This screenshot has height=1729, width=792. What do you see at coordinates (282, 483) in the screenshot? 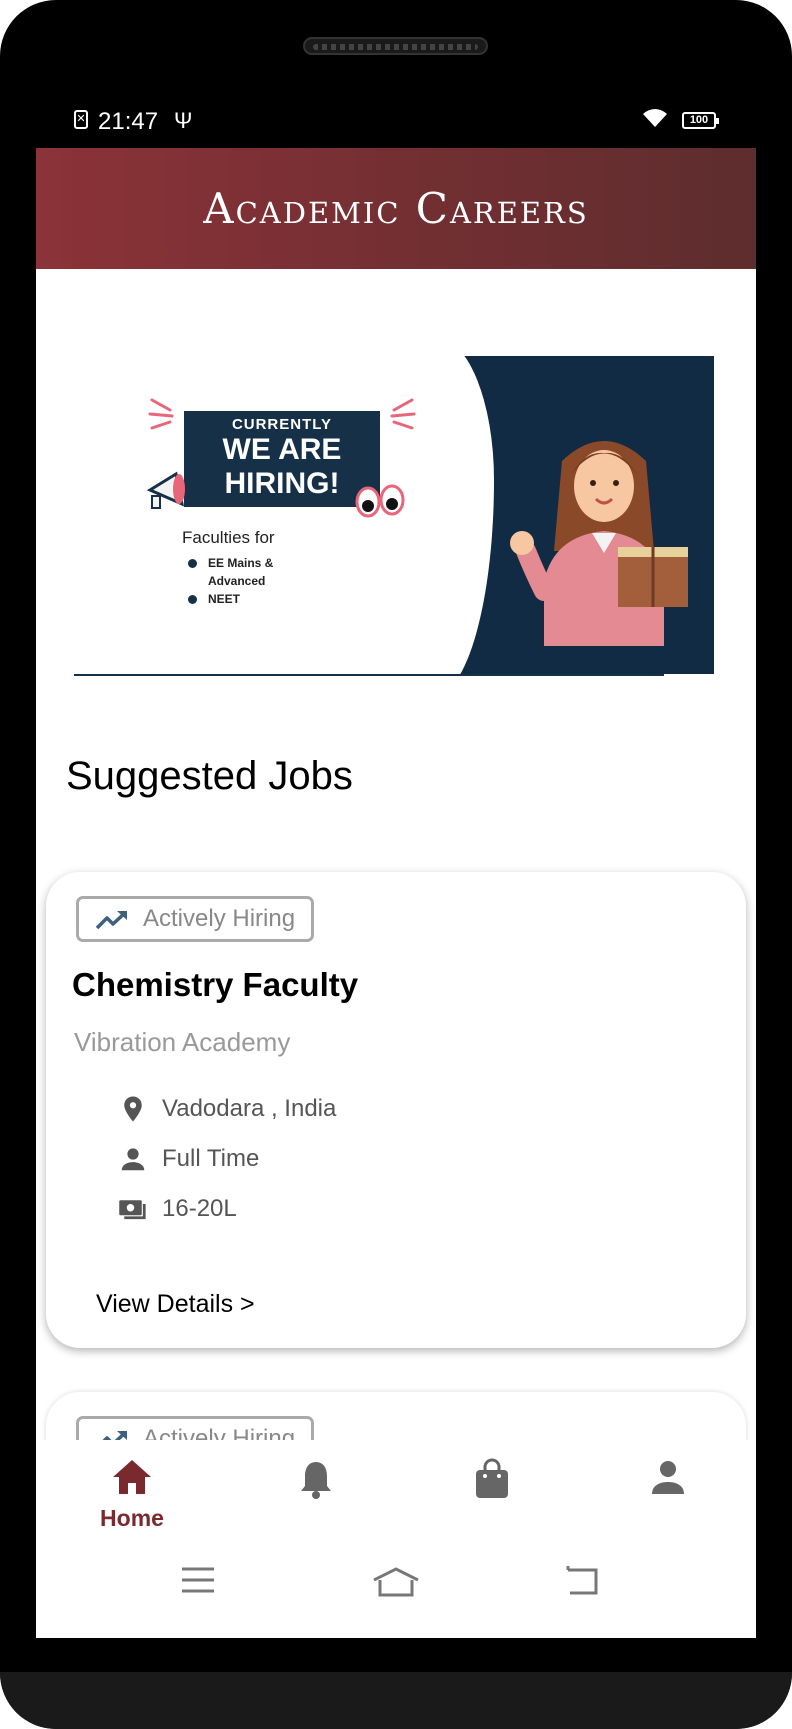
I see `banner-hiring: HIRING!` at bounding box center [282, 483].